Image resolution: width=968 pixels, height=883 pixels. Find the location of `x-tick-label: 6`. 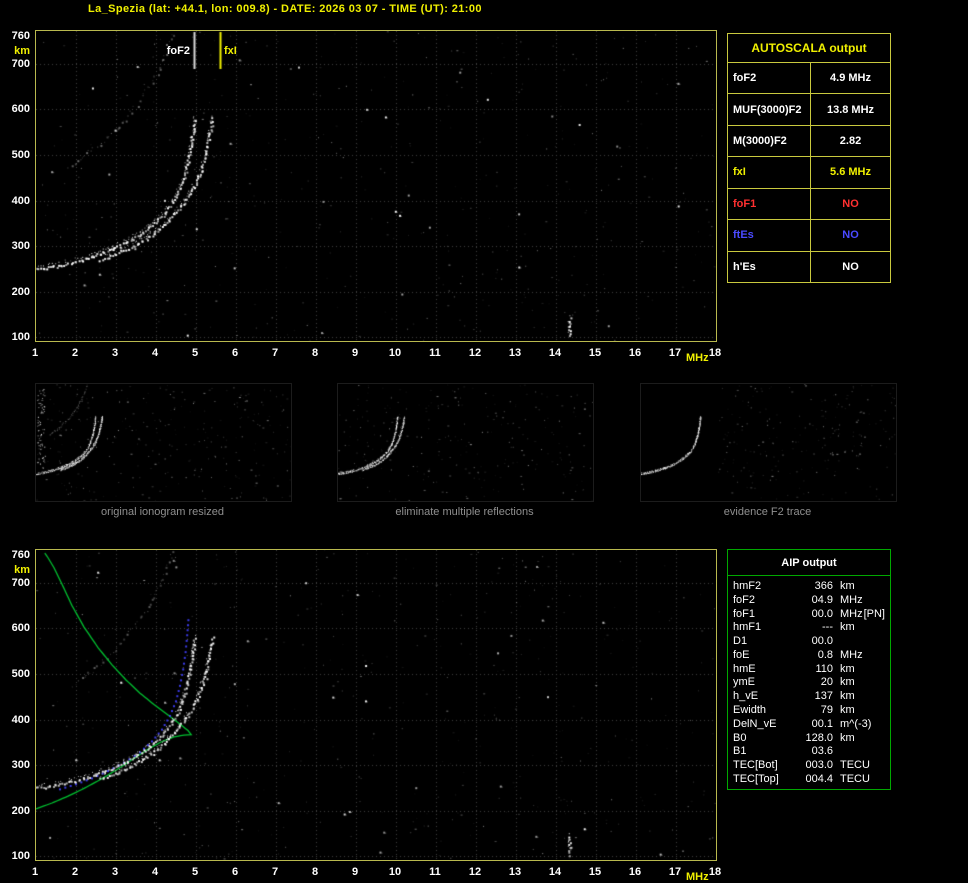

x-tick-label: 6 is located at coordinates (235, 872).